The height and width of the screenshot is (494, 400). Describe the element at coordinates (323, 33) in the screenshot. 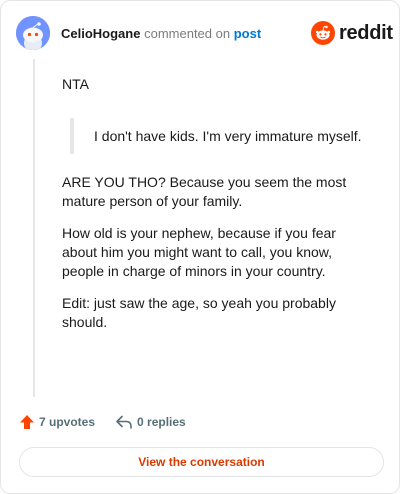

I see `reddit-logo-icon` at that location.